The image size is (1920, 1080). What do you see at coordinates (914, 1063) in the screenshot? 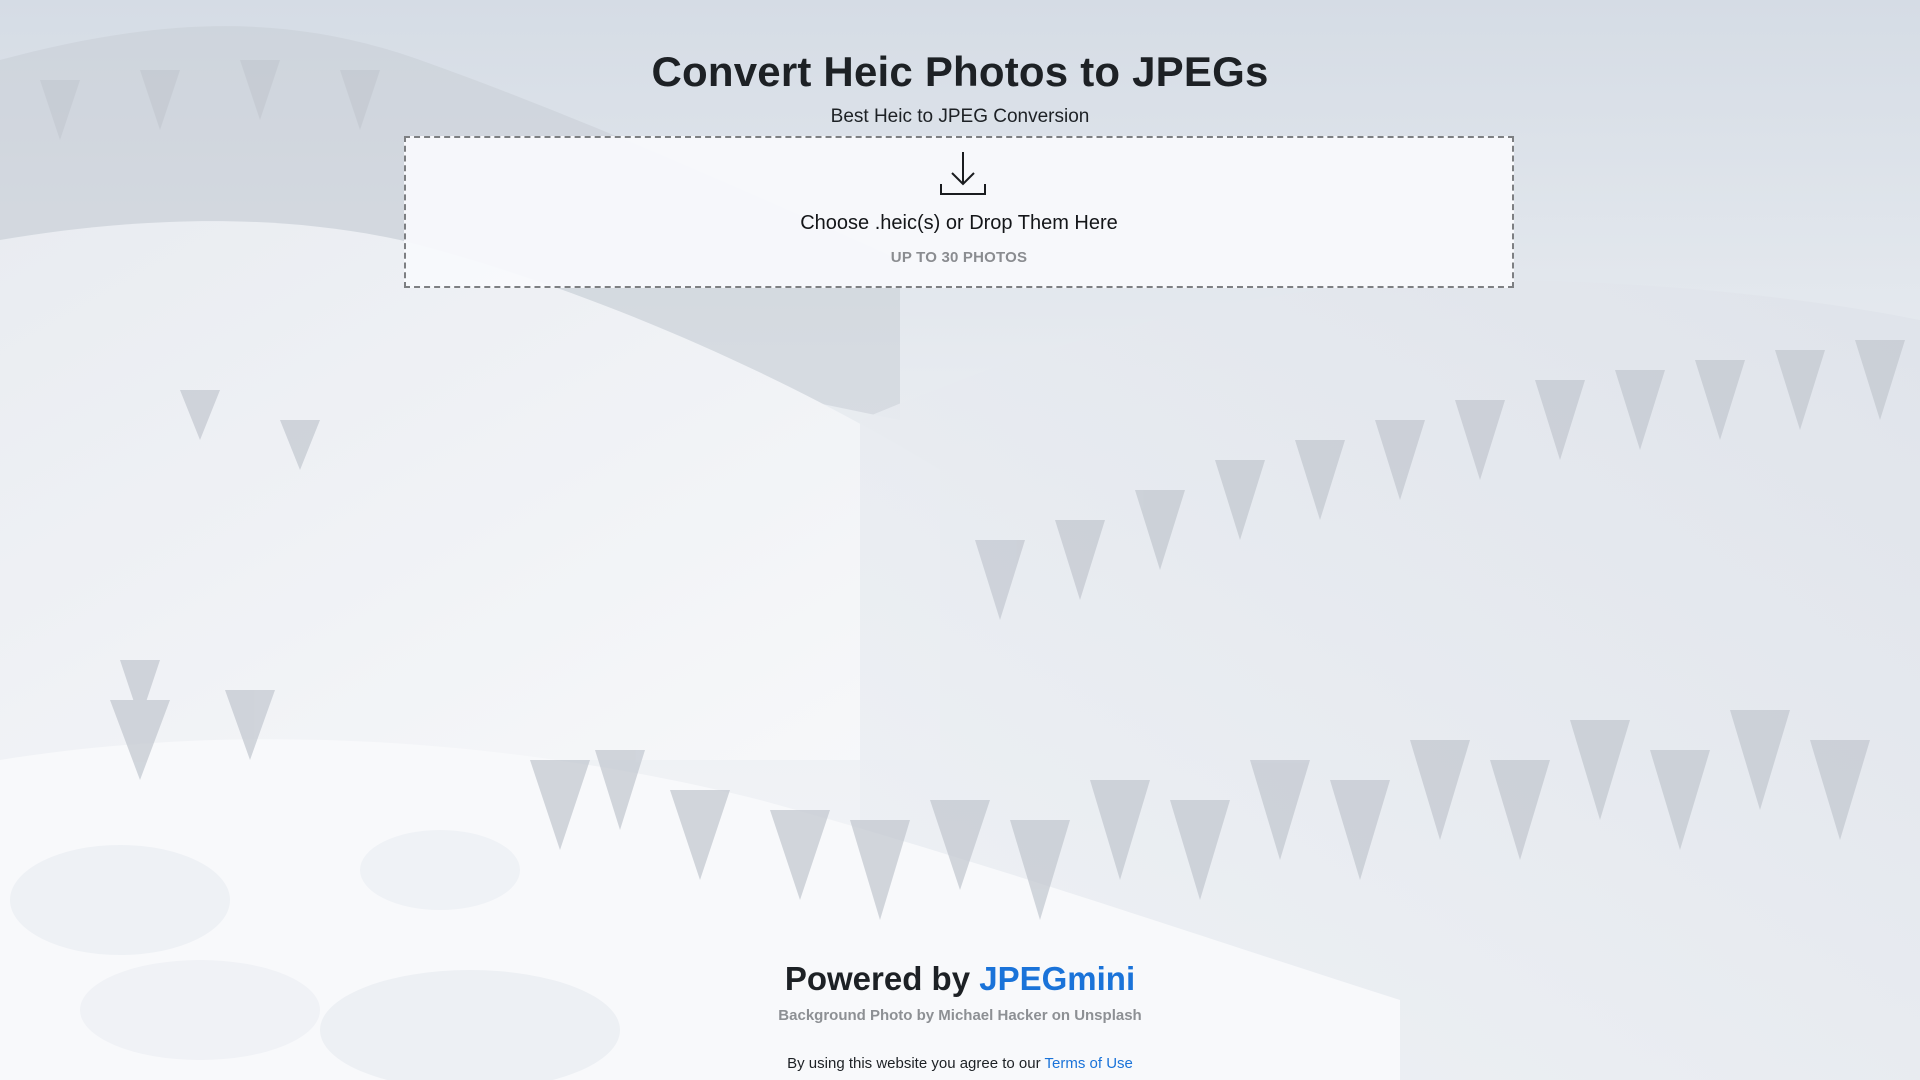
I see `terms-prefix: By using this website you agree to our` at bounding box center [914, 1063].